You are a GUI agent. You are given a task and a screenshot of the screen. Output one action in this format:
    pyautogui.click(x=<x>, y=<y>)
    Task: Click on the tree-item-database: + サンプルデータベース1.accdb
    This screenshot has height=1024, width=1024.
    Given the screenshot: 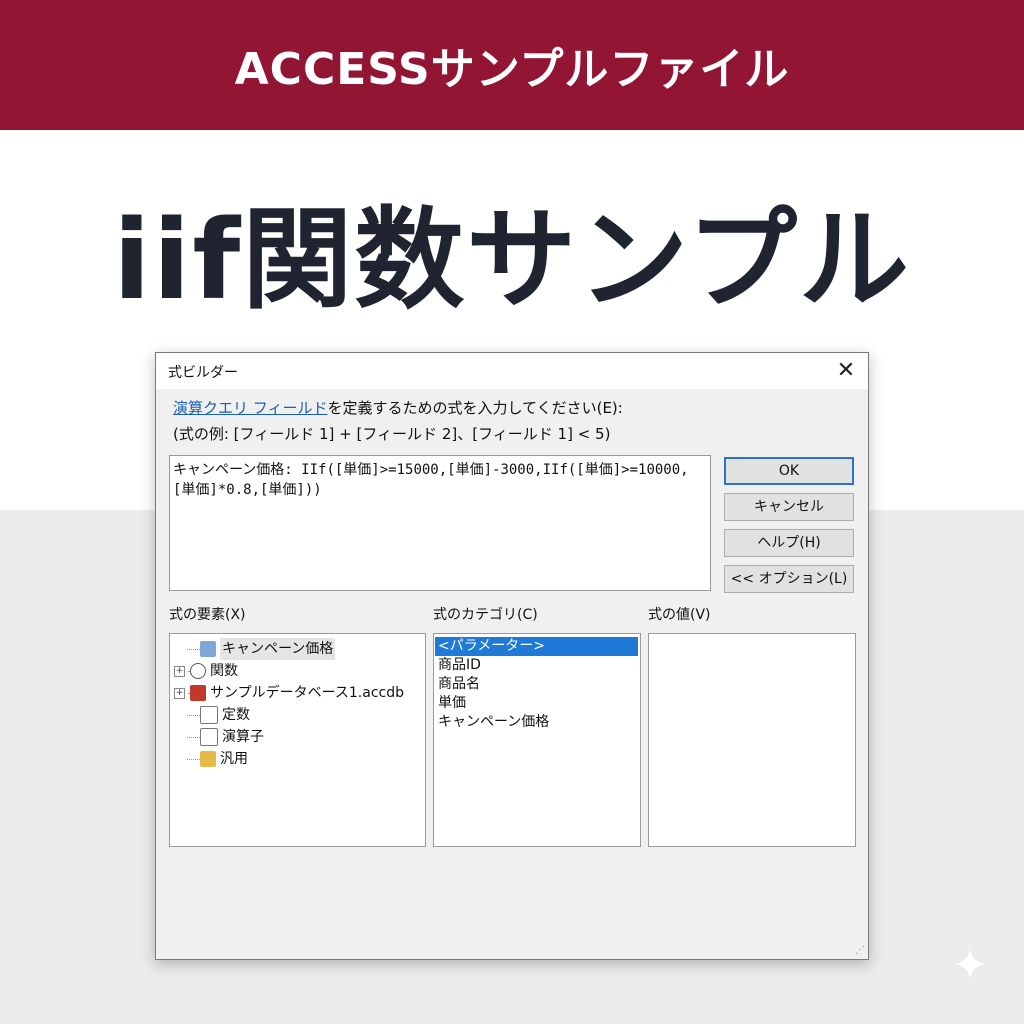 What is the action you would take?
    pyautogui.click(x=289, y=693)
    